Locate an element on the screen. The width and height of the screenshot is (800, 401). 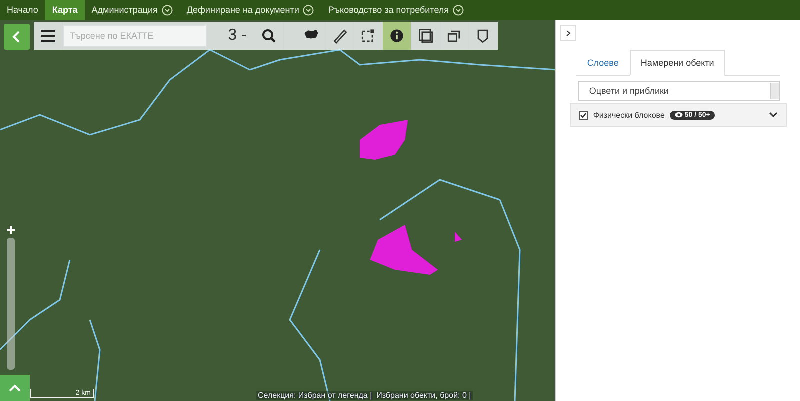
nav-tab: Ръководство за потребителя is located at coordinates (396, 10).